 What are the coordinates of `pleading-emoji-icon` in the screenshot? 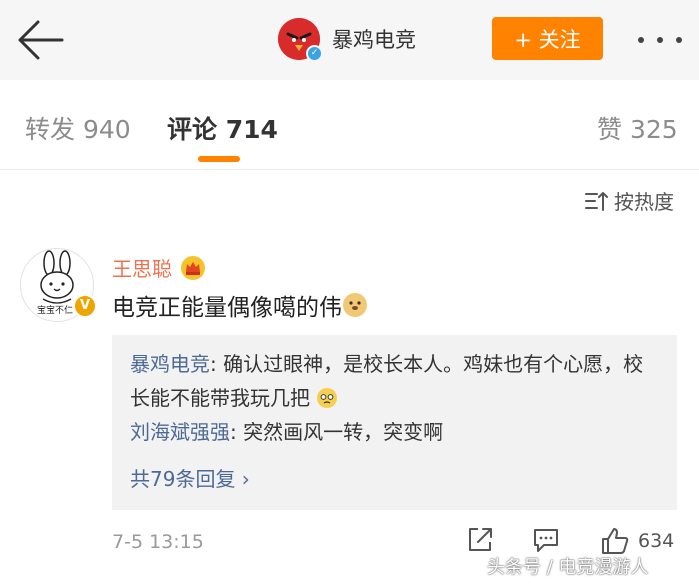 It's located at (327, 398).